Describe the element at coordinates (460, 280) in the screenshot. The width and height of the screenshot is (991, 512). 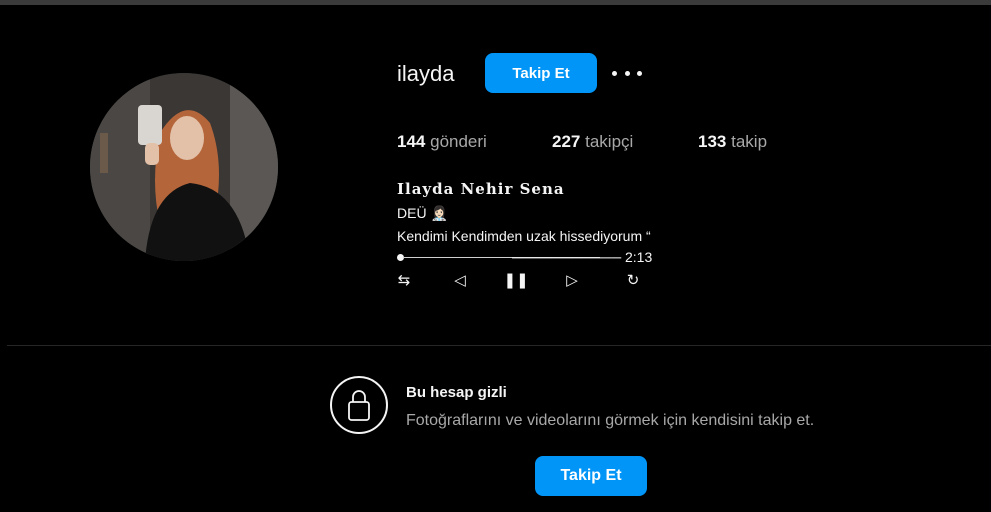
I see `previous-icon: ◁` at that location.